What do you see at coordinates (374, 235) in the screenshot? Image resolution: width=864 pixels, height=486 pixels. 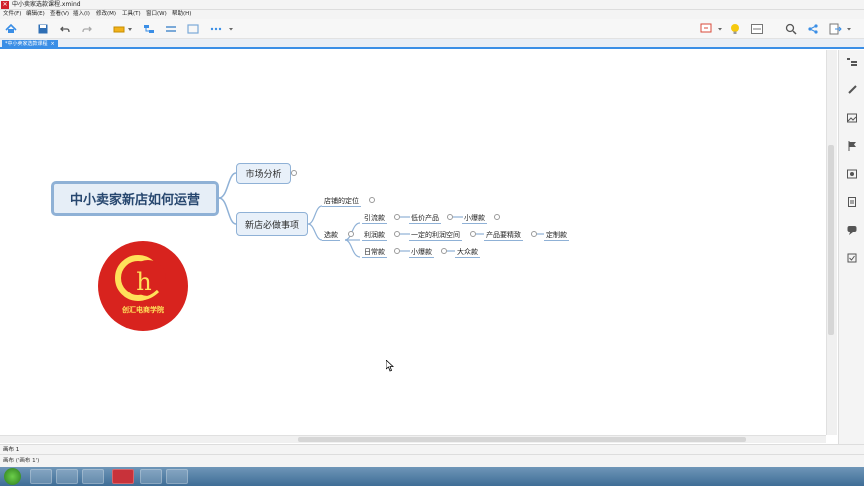 I see `subtopic-profit: 利润款` at bounding box center [374, 235].